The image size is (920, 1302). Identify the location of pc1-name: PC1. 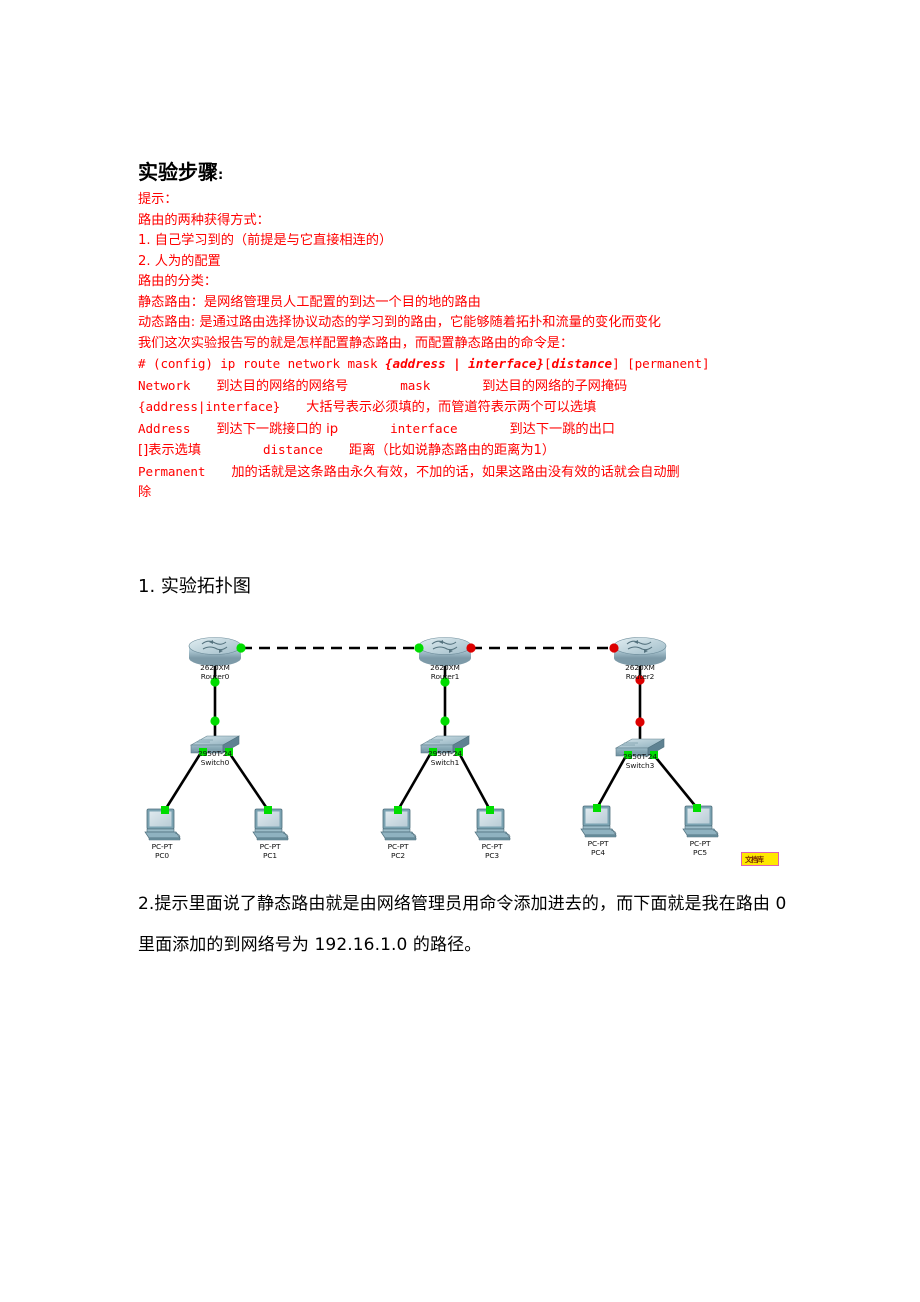
(270, 856).